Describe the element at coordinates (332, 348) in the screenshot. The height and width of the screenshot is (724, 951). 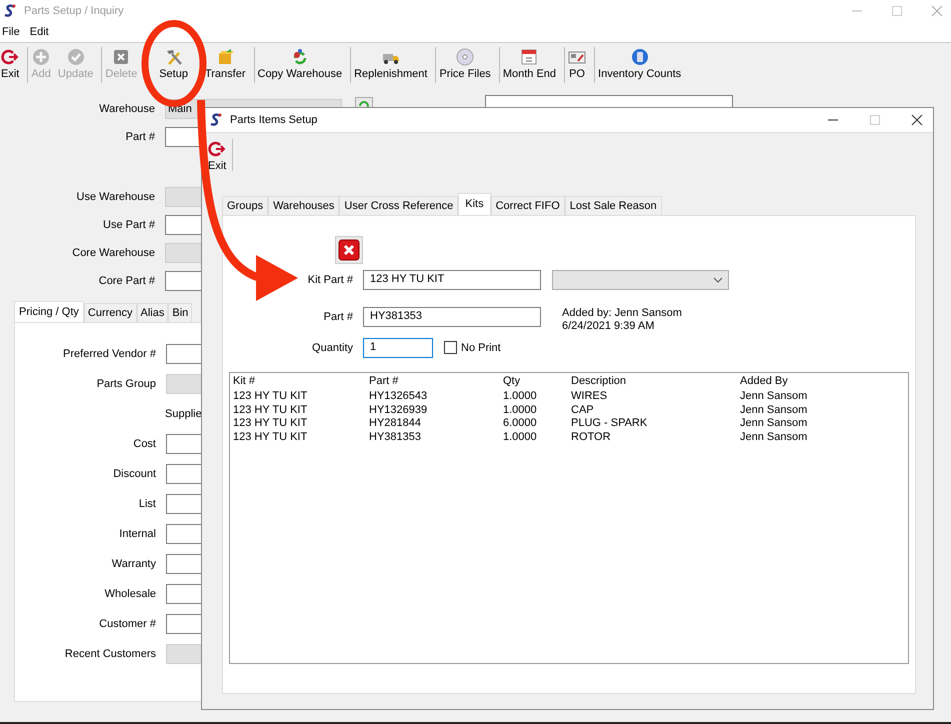
I see `field-label: Quantity` at that location.